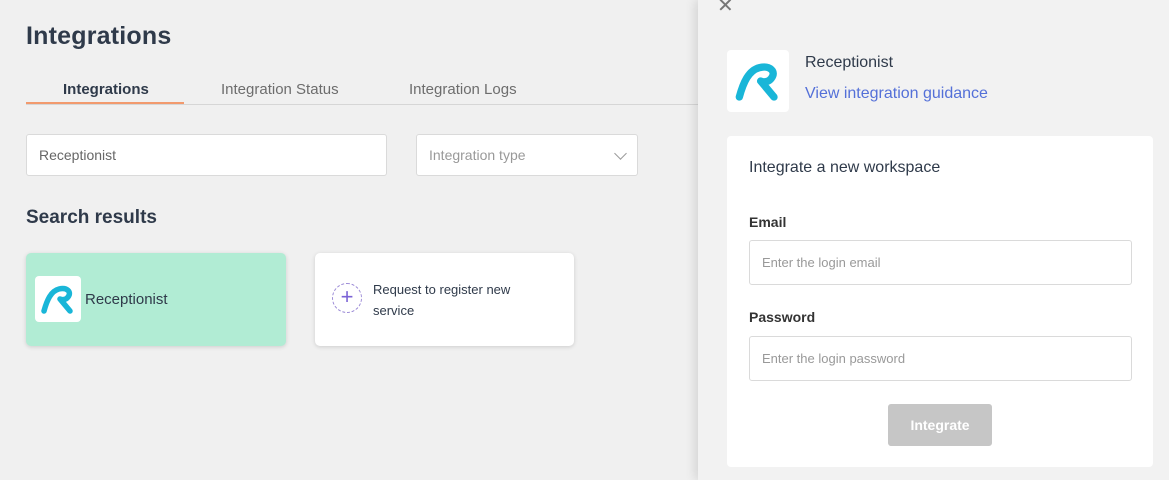  I want to click on integration-type-placeholder: Integration type, so click(477, 155).